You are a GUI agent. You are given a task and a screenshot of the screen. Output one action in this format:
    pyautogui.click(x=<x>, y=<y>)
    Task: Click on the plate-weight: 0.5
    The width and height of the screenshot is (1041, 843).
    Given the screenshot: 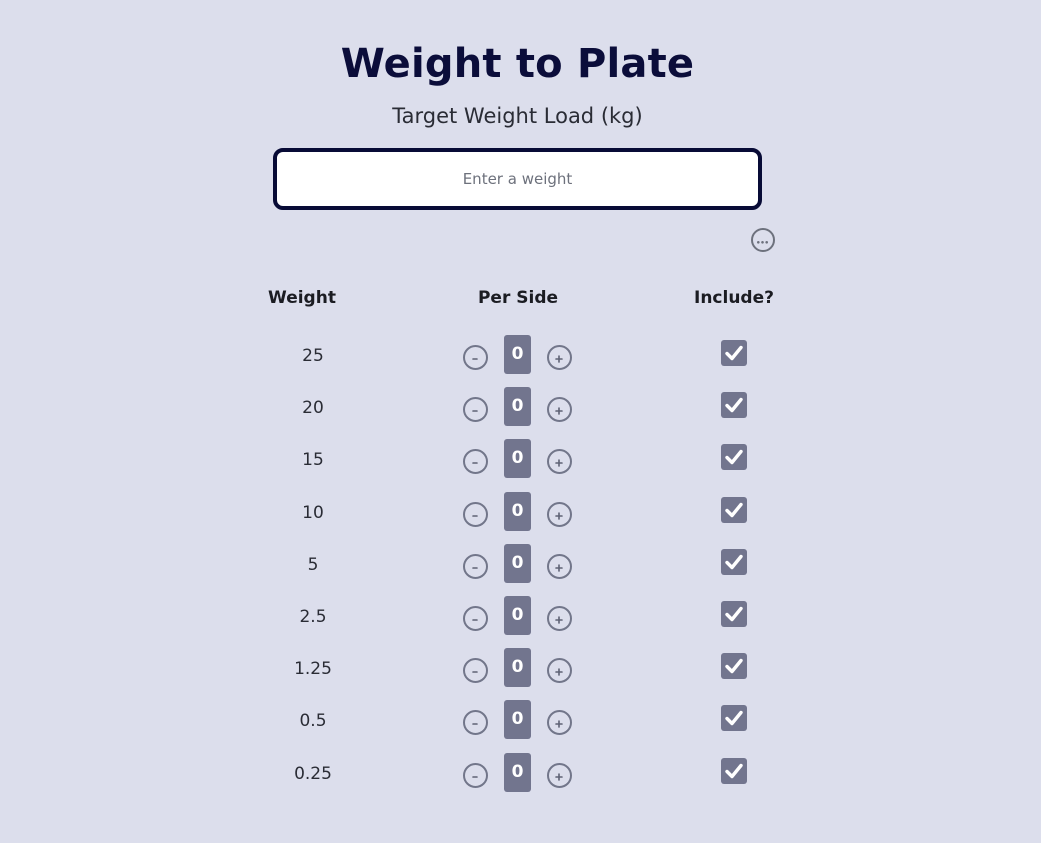 What is the action you would take?
    pyautogui.click(x=313, y=721)
    